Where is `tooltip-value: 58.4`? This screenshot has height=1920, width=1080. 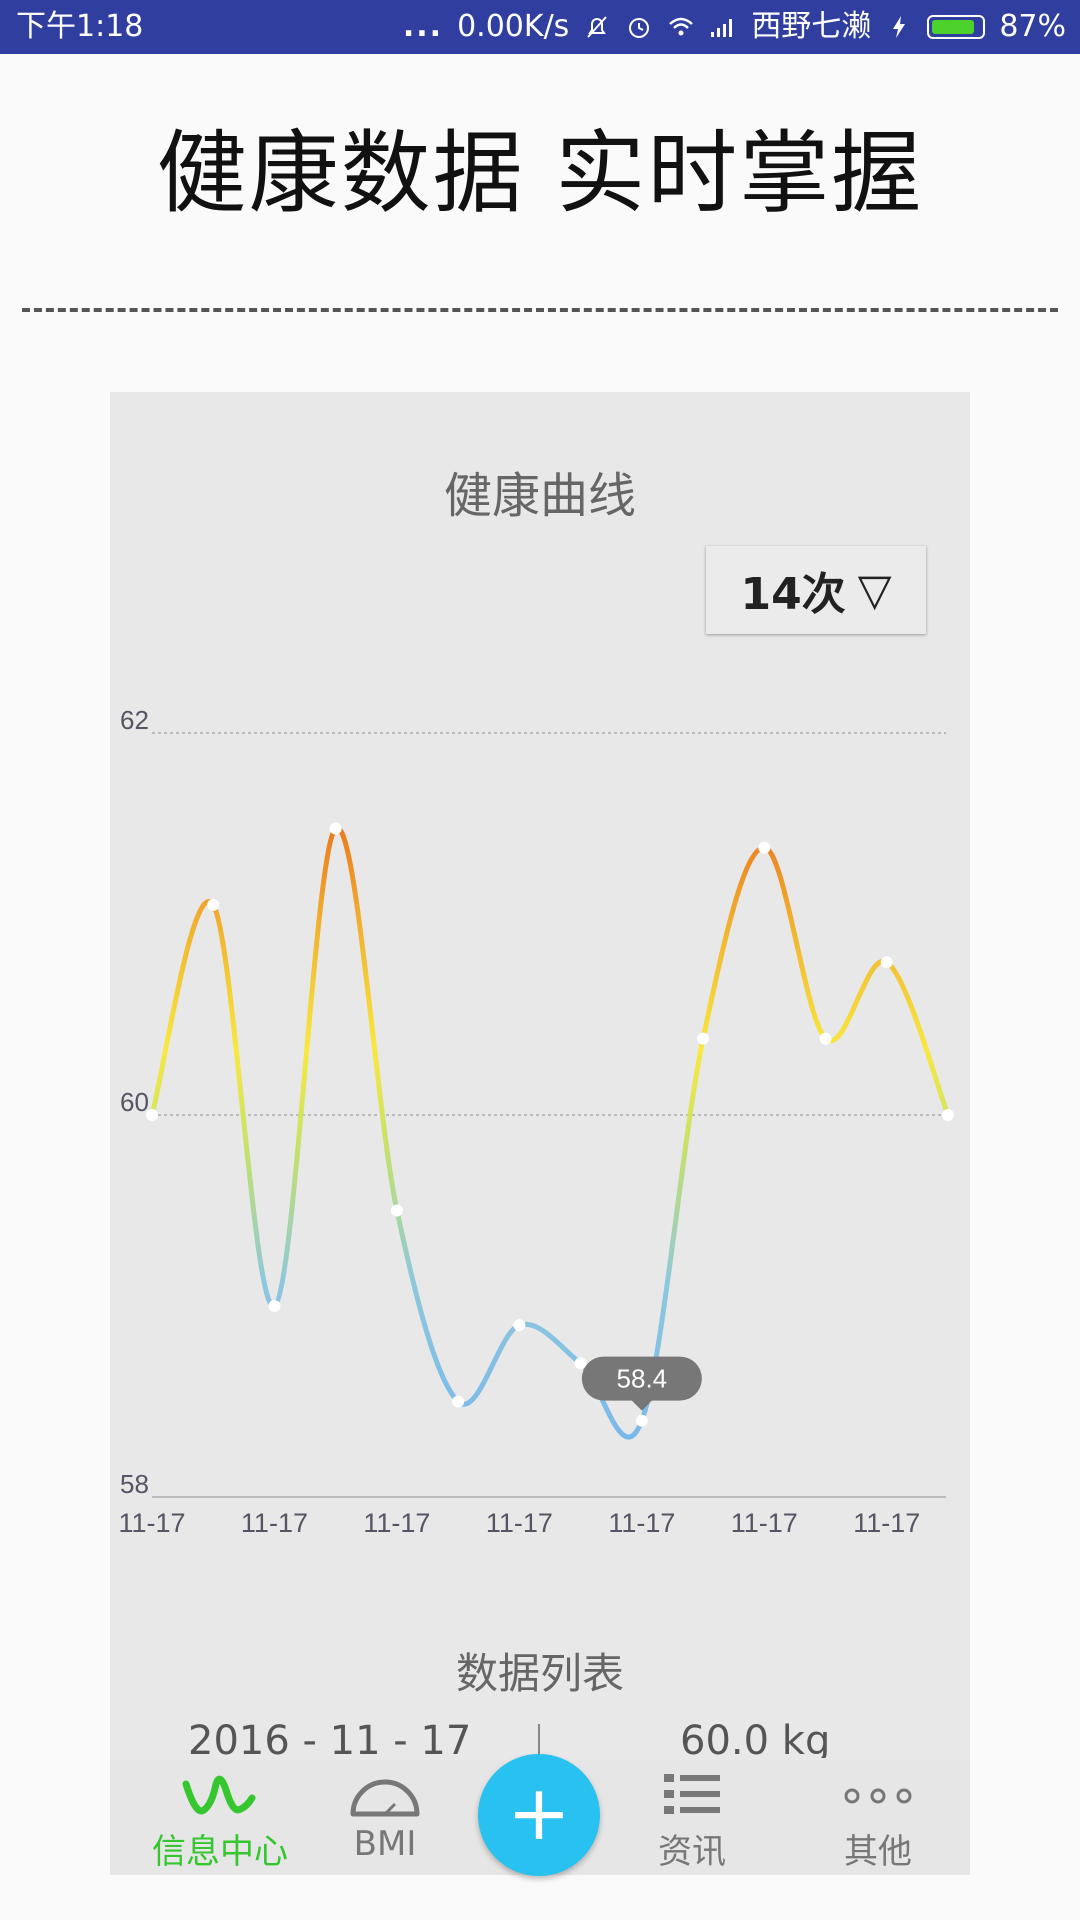
tooltip-value: 58.4 is located at coordinates (642, 1379).